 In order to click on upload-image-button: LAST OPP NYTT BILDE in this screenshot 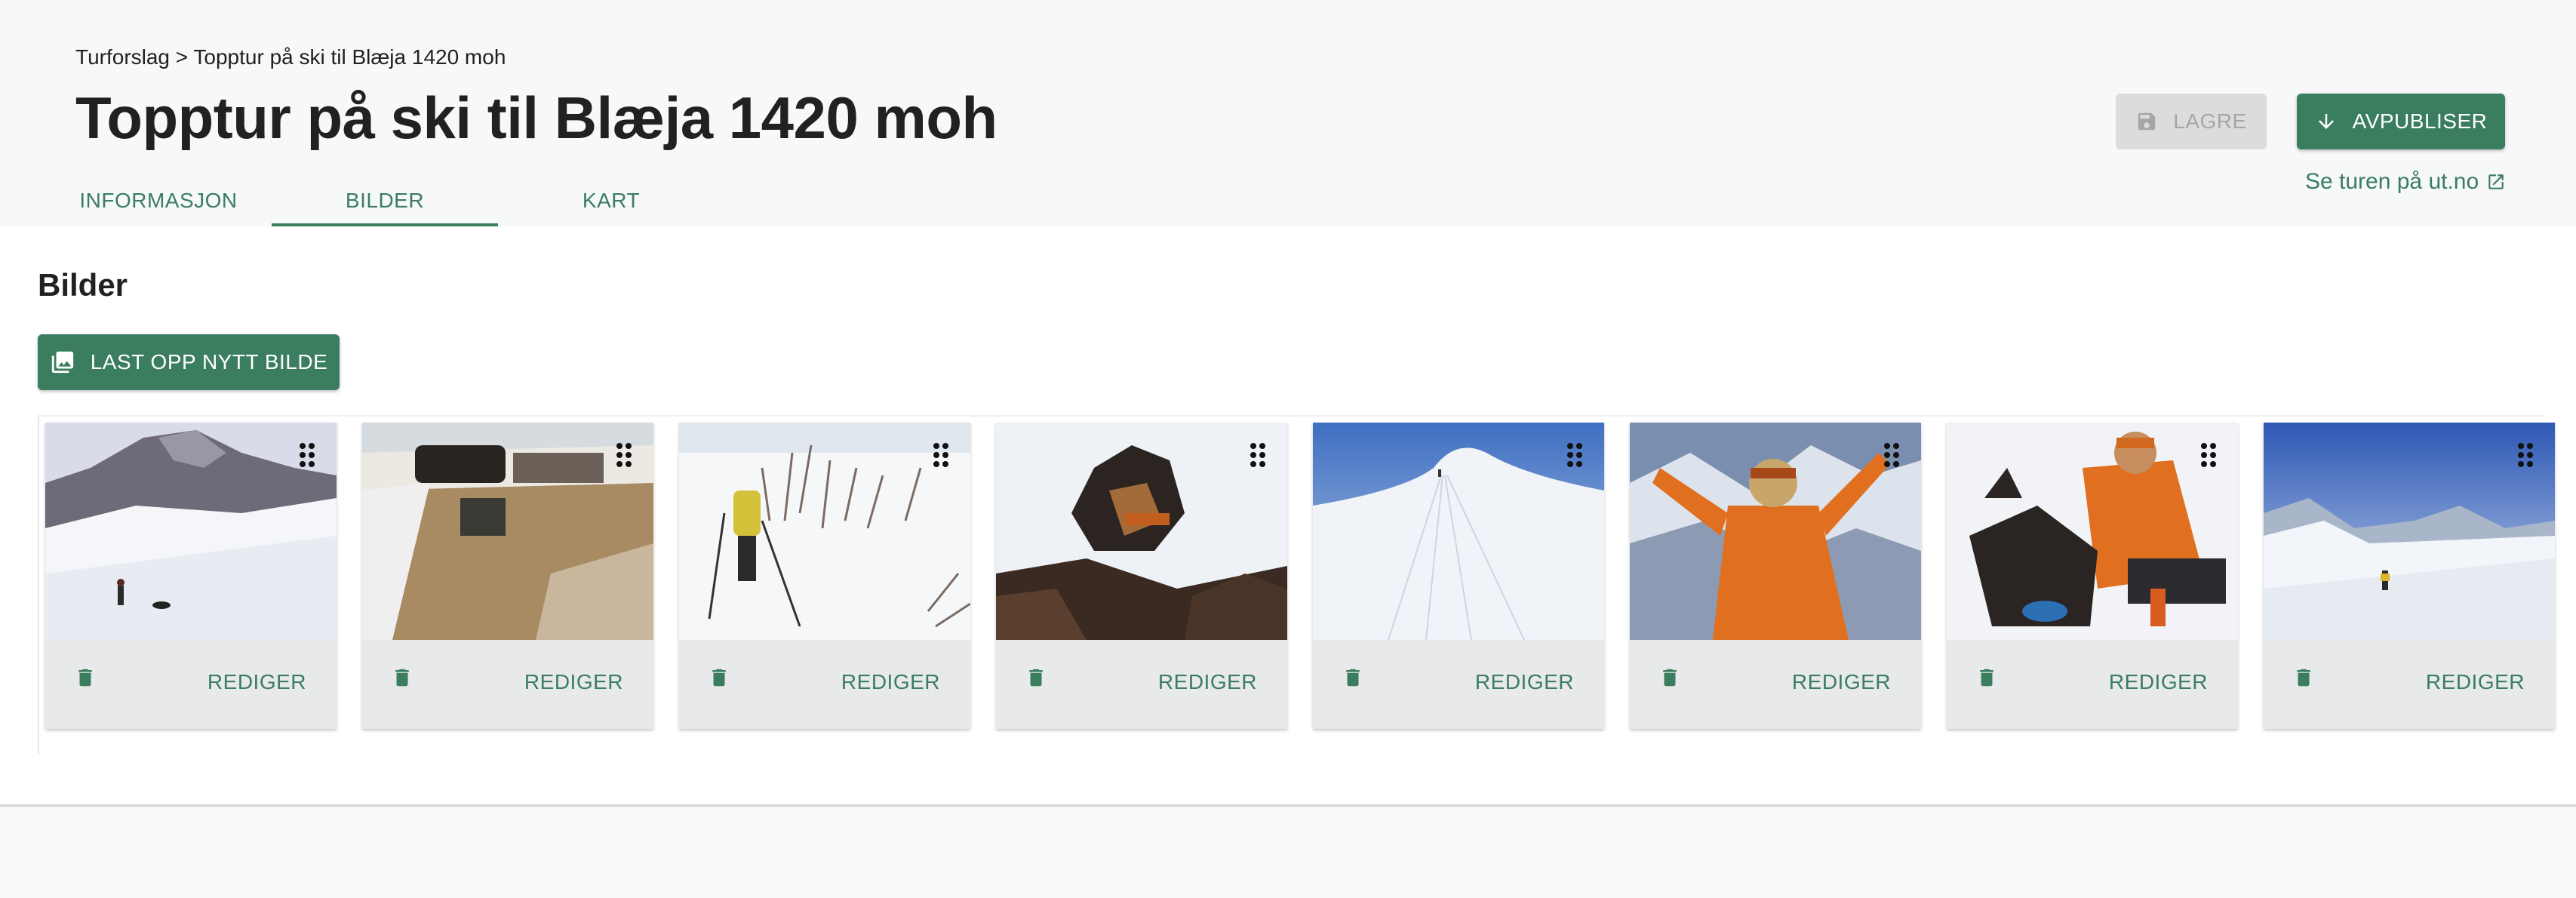, I will do `click(189, 362)`.